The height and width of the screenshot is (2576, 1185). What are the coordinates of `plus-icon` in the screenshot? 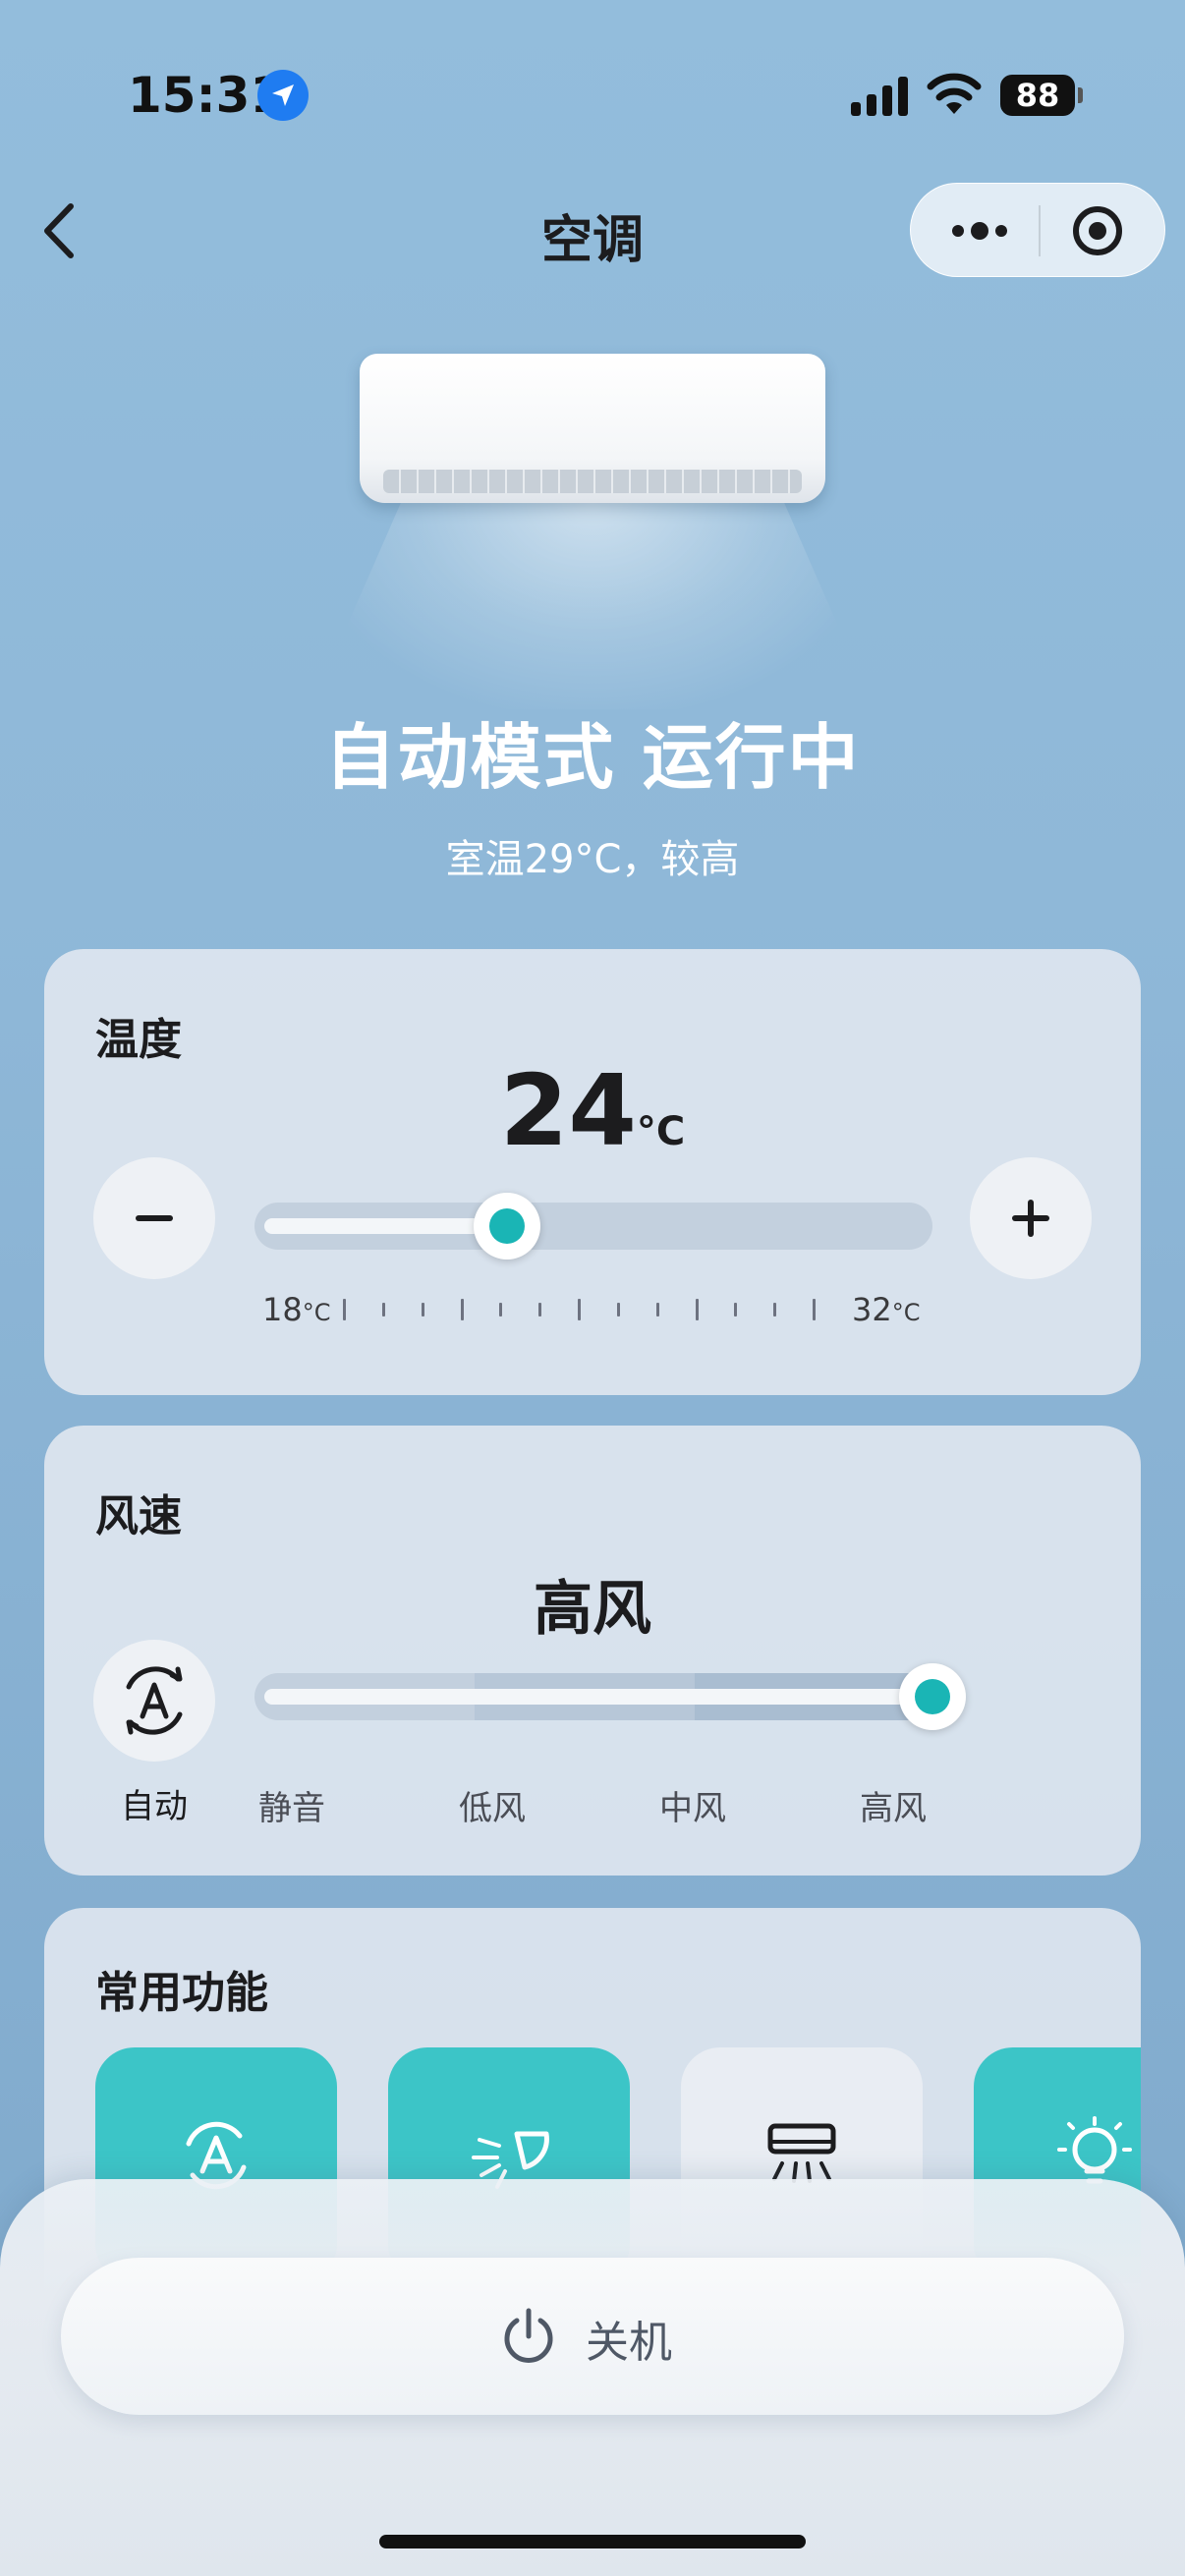 It's located at (1031, 1218).